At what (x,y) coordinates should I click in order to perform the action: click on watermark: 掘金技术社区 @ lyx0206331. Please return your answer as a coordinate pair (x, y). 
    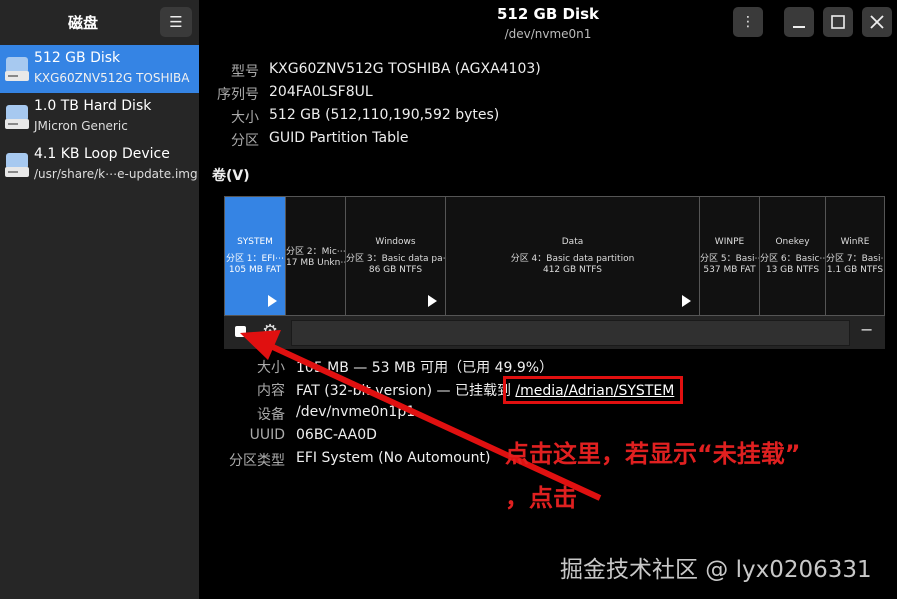
    Looking at the image, I should click on (716, 570).